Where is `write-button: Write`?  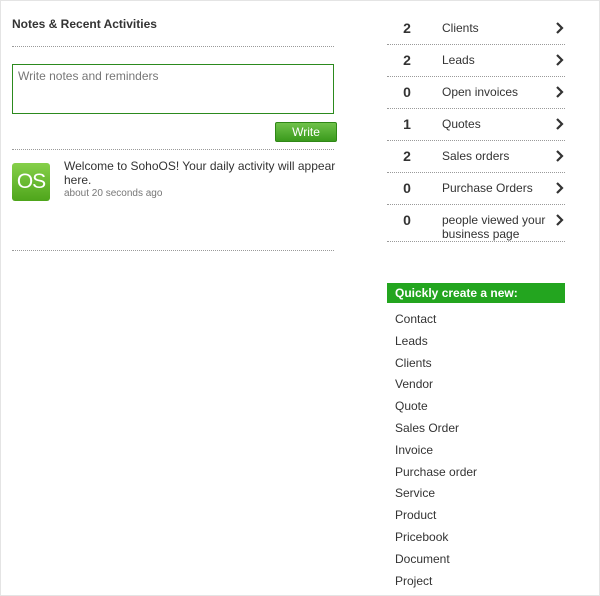
write-button: Write is located at coordinates (306, 132).